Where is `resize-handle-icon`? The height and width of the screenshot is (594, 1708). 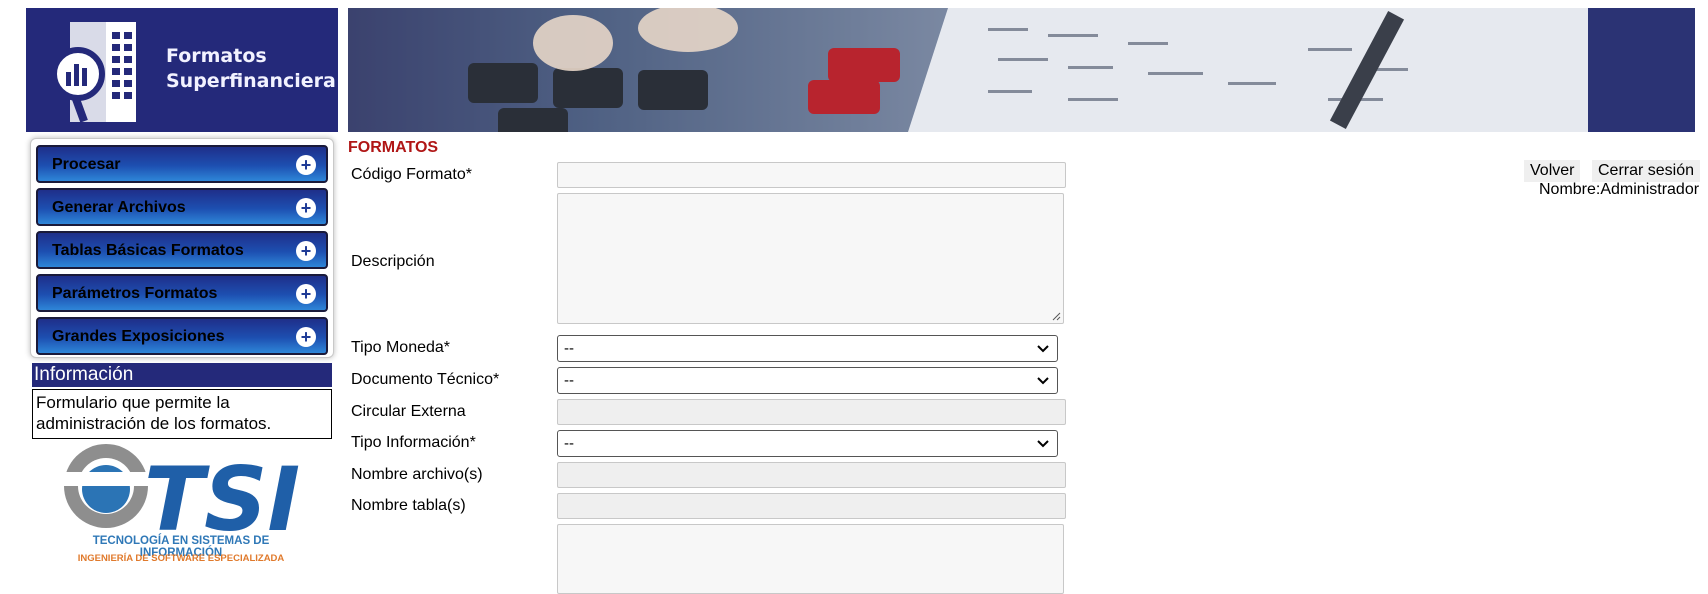
resize-handle-icon is located at coordinates (1056, 316).